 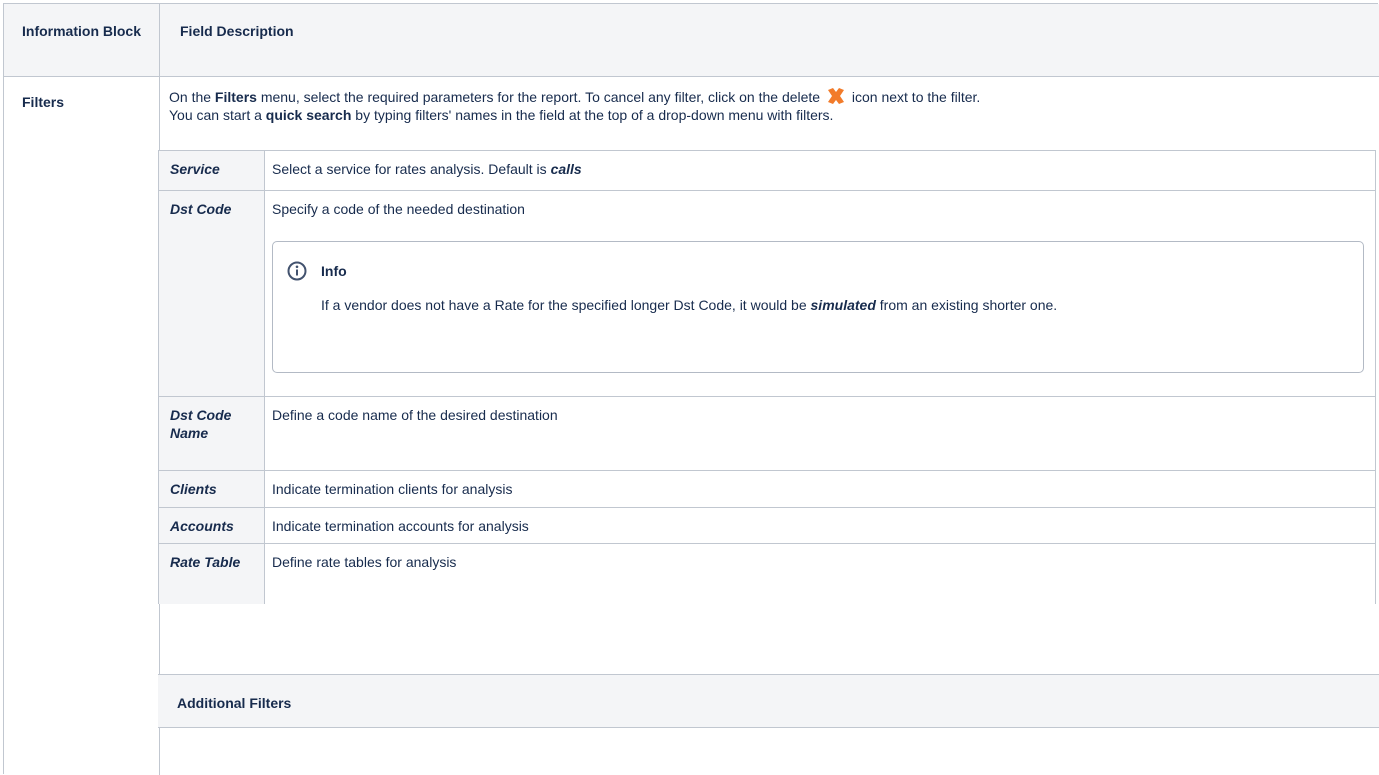 I want to click on row-value-dst-code: Specify a code of the needed destination, so click(x=813, y=209).